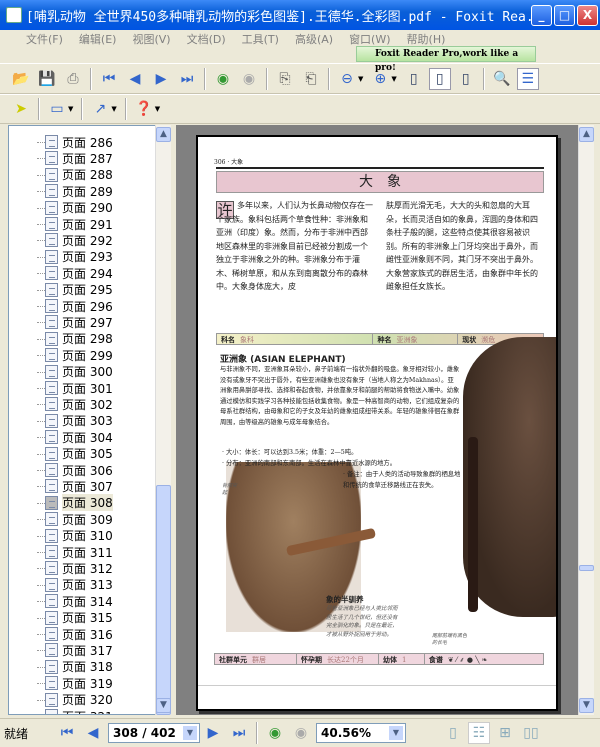  What do you see at coordinates (347, 79) in the screenshot?
I see `zoom-out-icon: ⊖` at bounding box center [347, 79].